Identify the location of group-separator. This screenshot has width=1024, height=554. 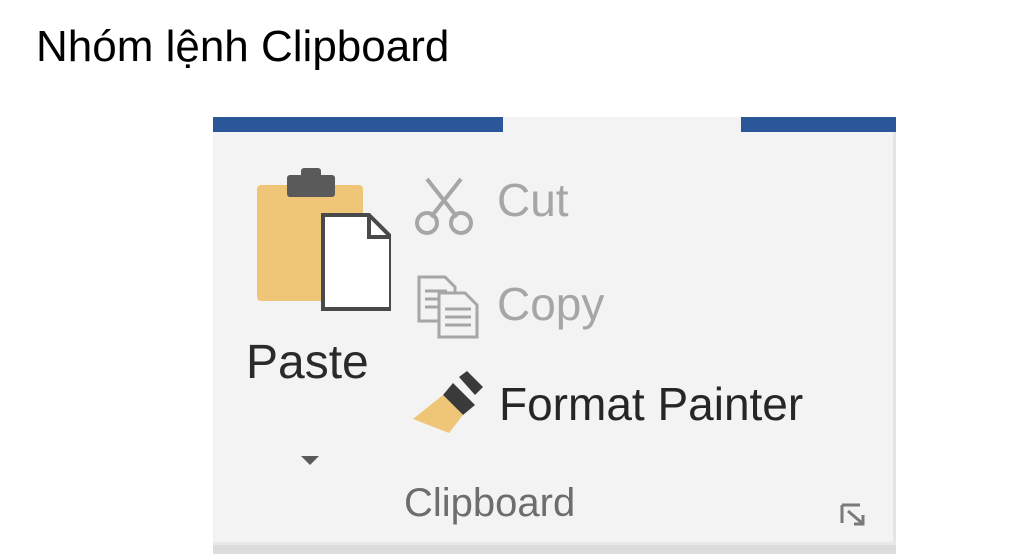
(894, 342).